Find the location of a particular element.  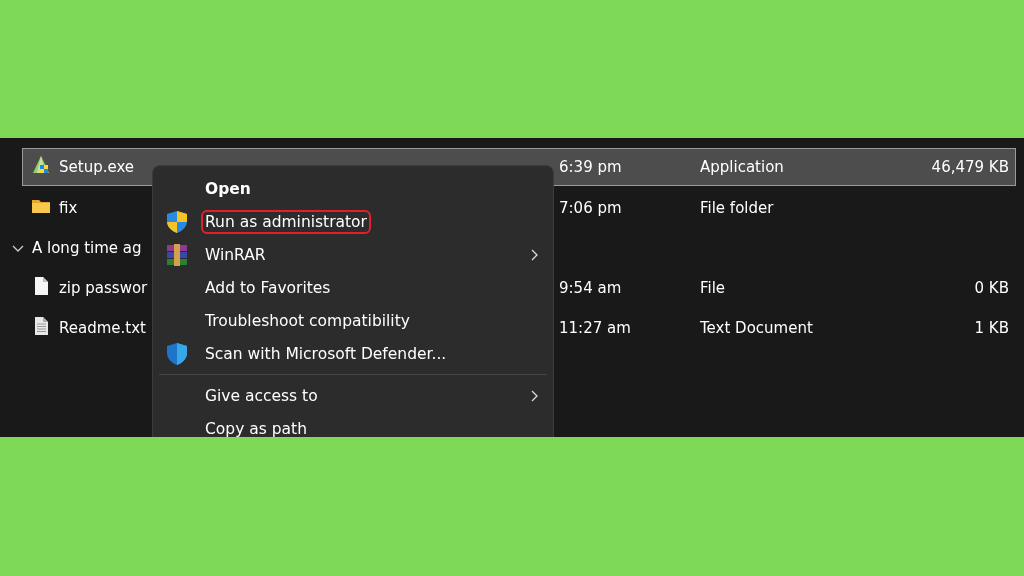

modified-time: 7:06 pm is located at coordinates (590, 208).